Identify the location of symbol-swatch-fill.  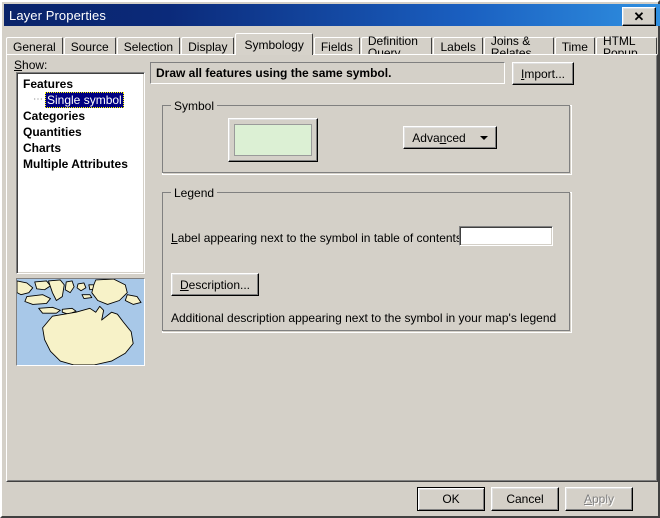
(273, 140).